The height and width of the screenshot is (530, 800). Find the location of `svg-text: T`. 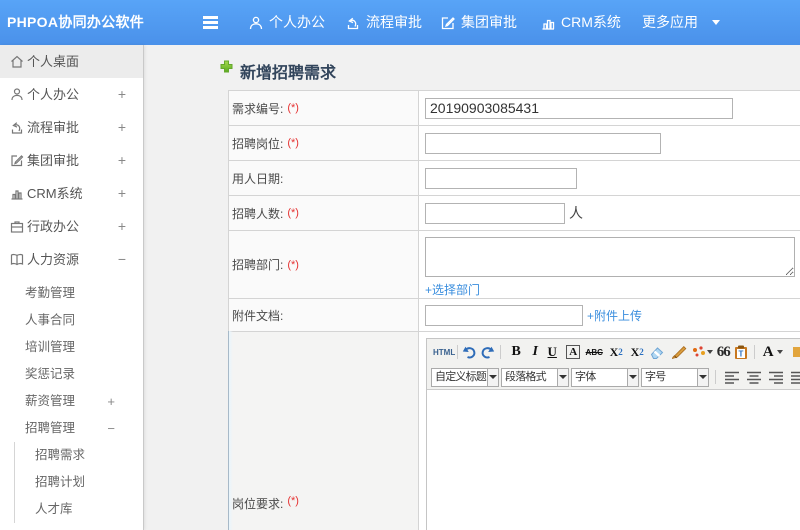

svg-text: T is located at coordinates (741, 353).